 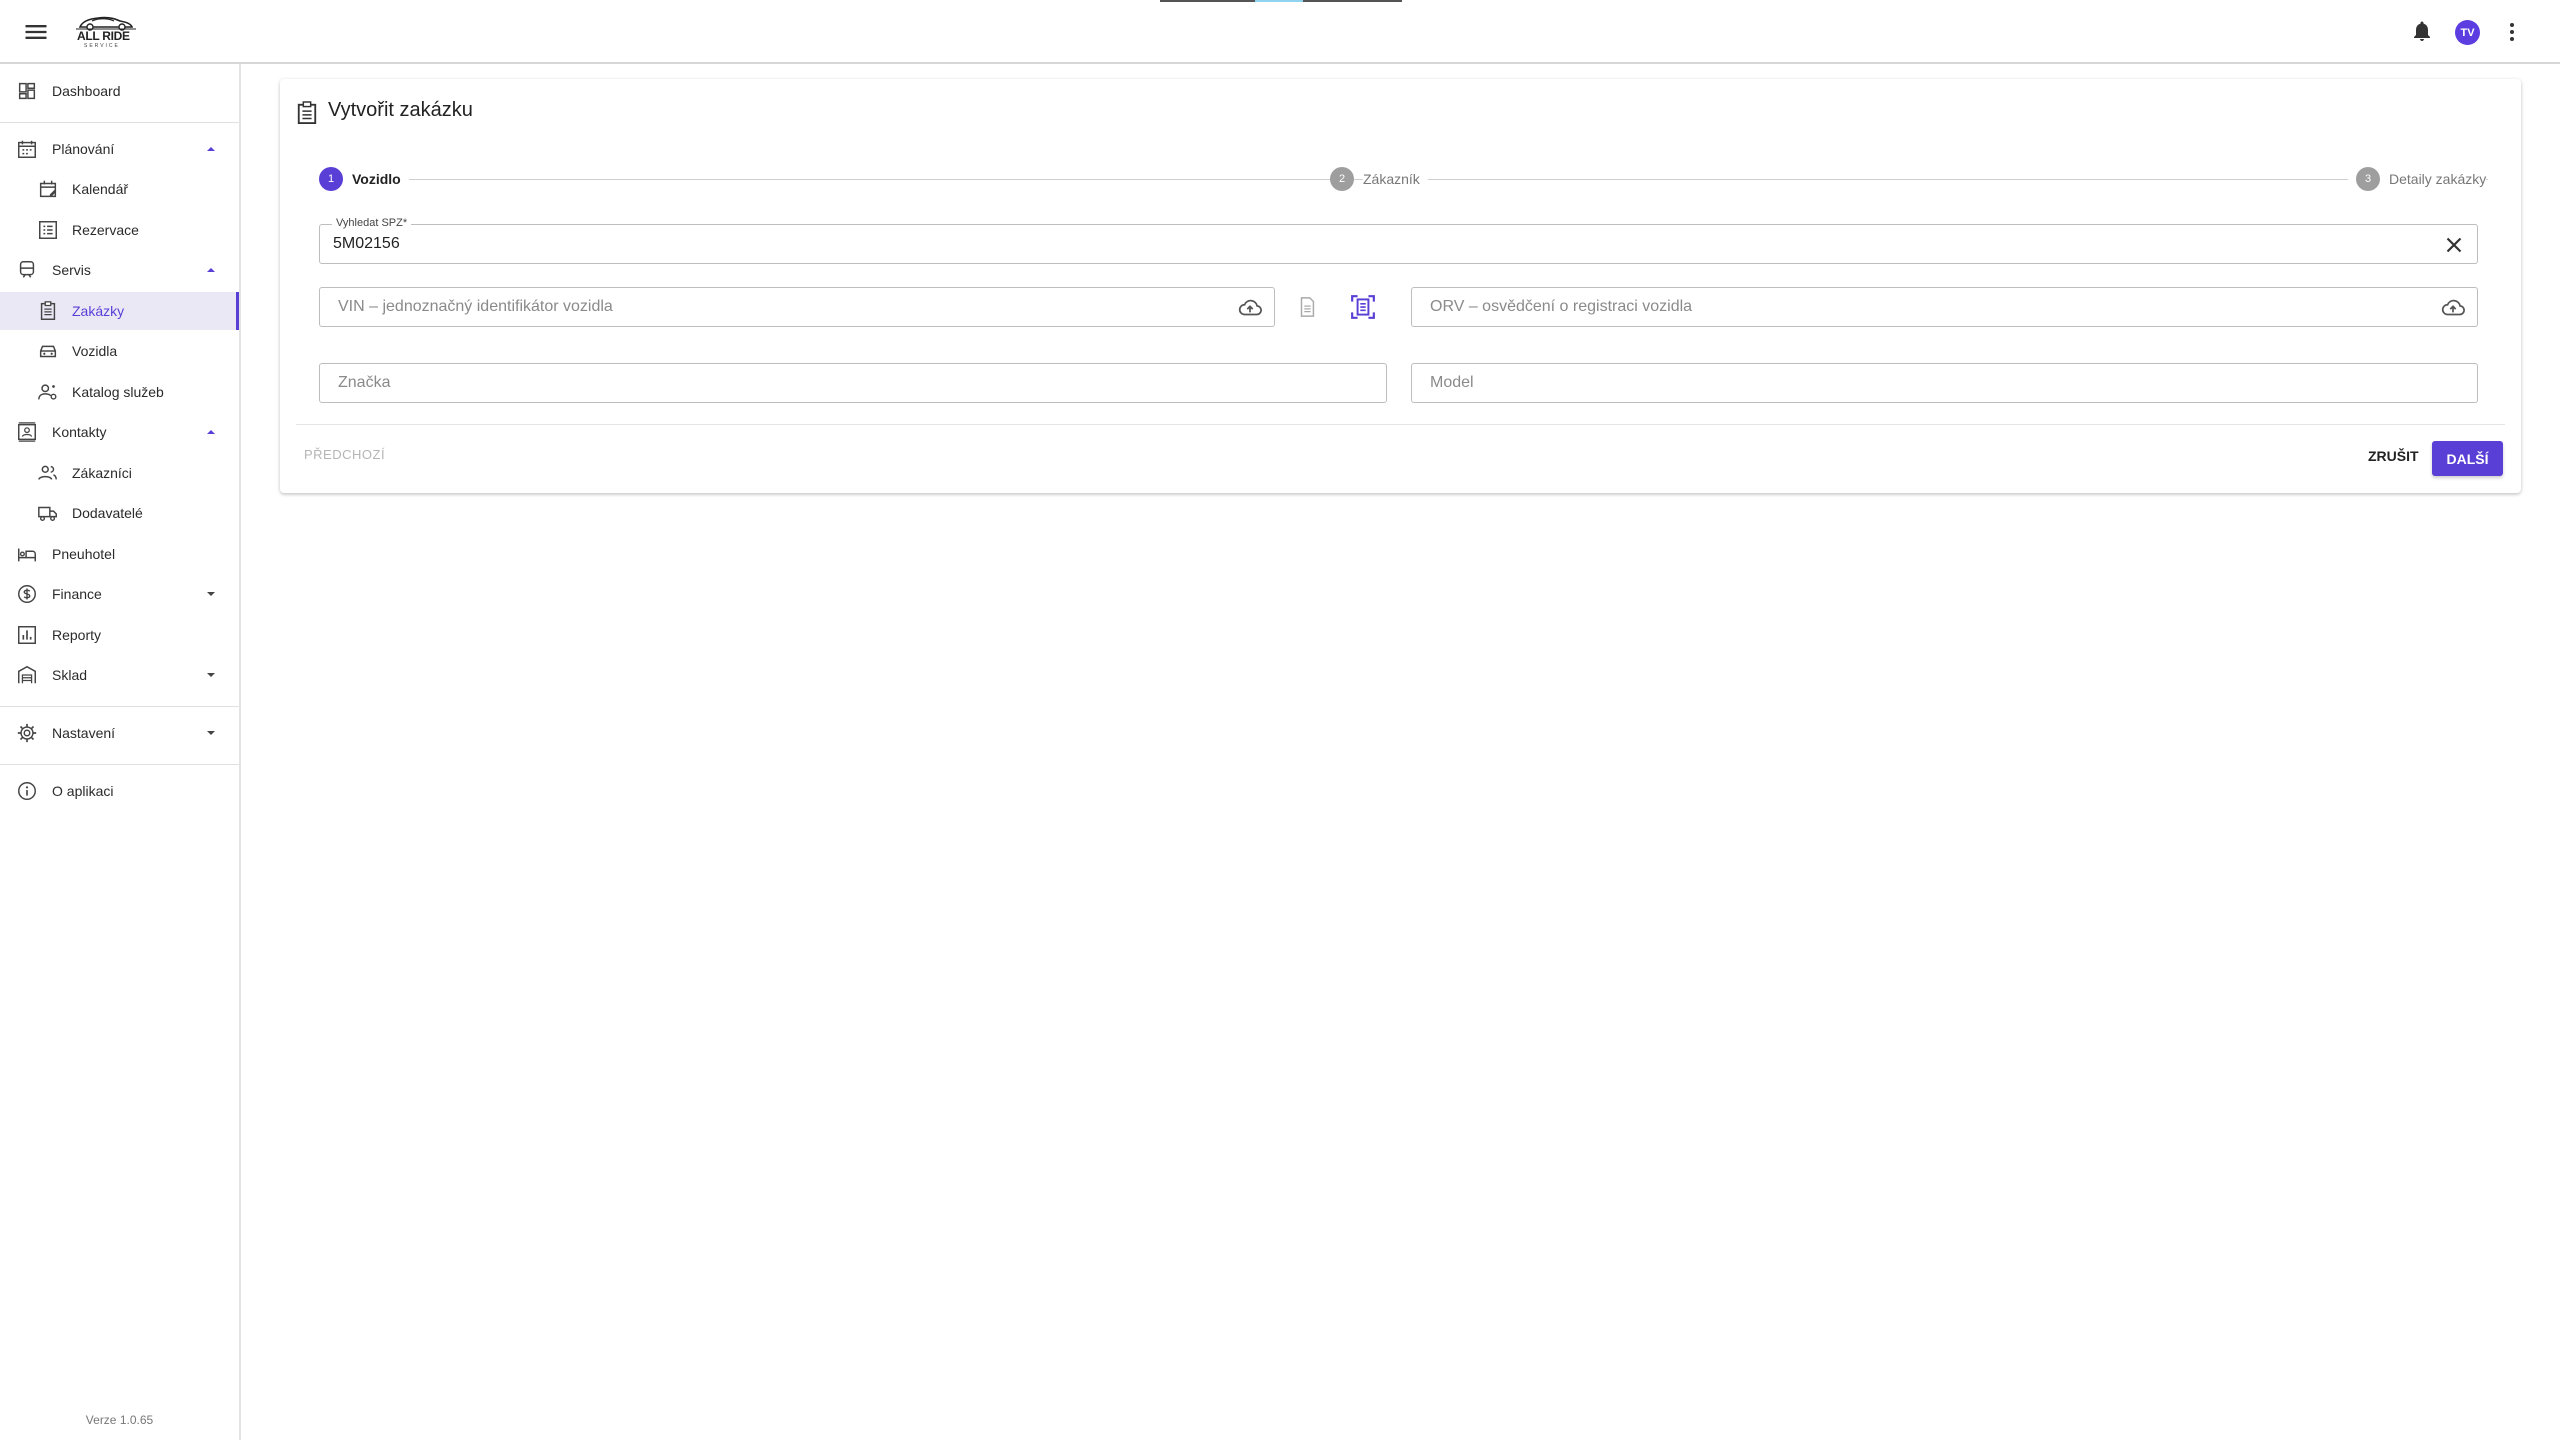 What do you see at coordinates (27, 149) in the screenshot?
I see `calendar-grid-icon` at bounding box center [27, 149].